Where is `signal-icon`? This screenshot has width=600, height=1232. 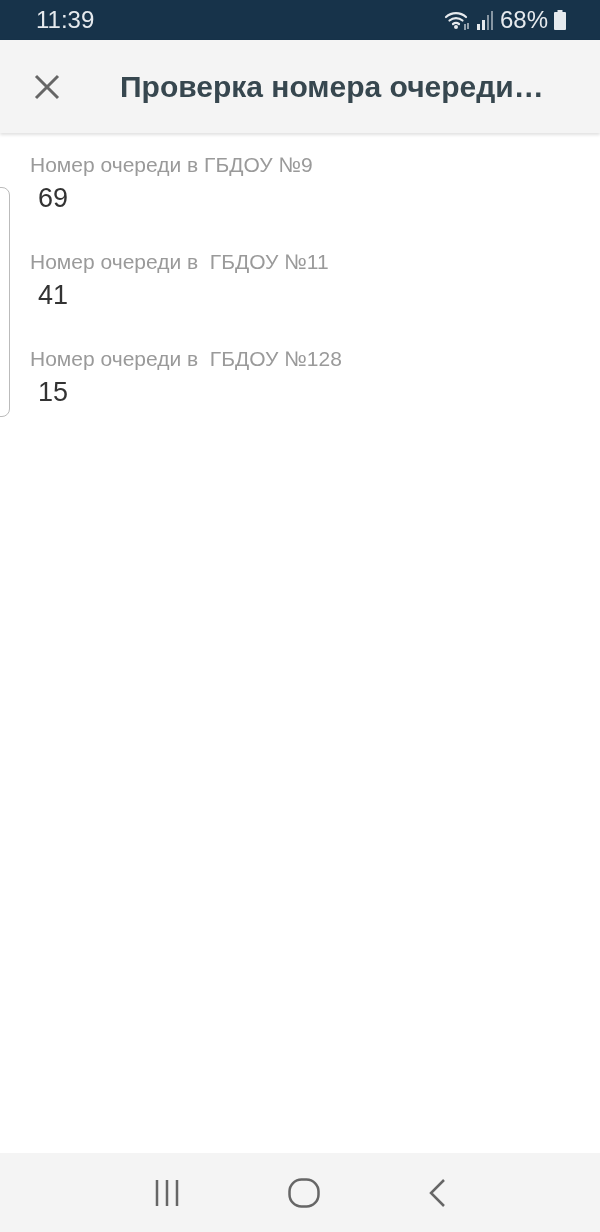
signal-icon is located at coordinates (484, 20).